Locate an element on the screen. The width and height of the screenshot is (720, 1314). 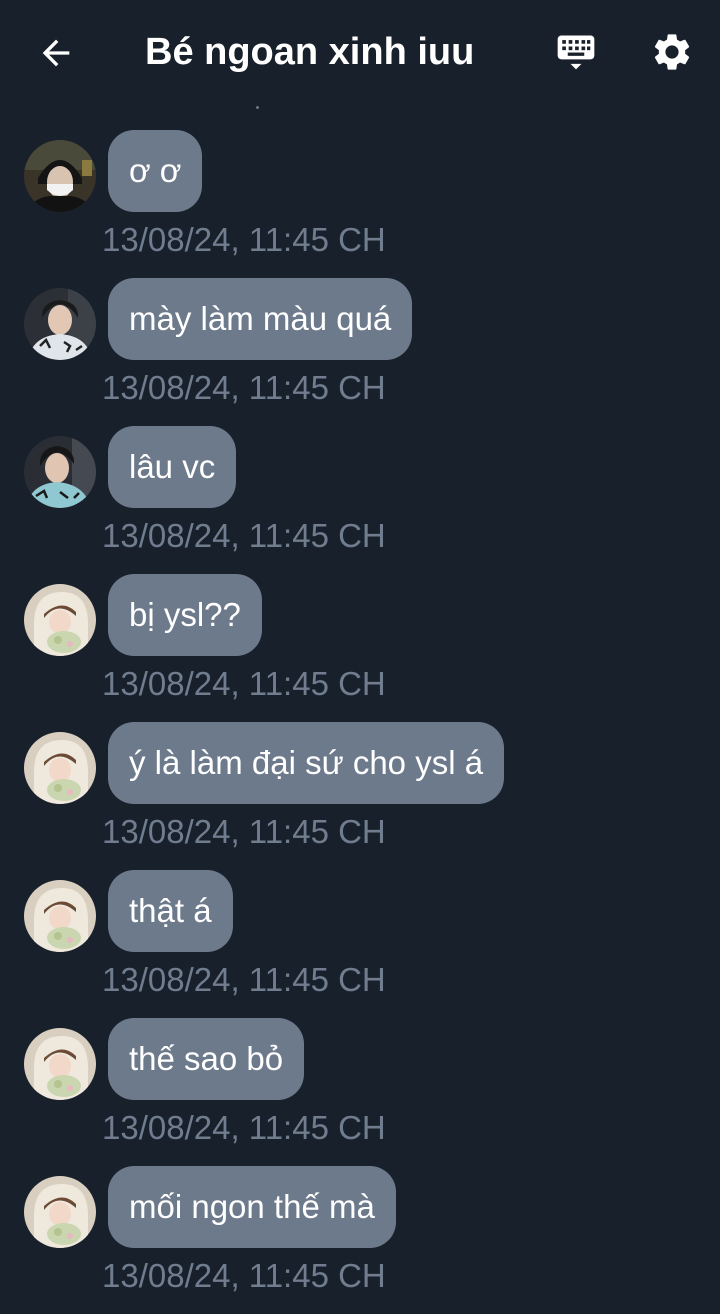
chat-title: Bé ngoan xinh iuu is located at coordinates (310, 52).